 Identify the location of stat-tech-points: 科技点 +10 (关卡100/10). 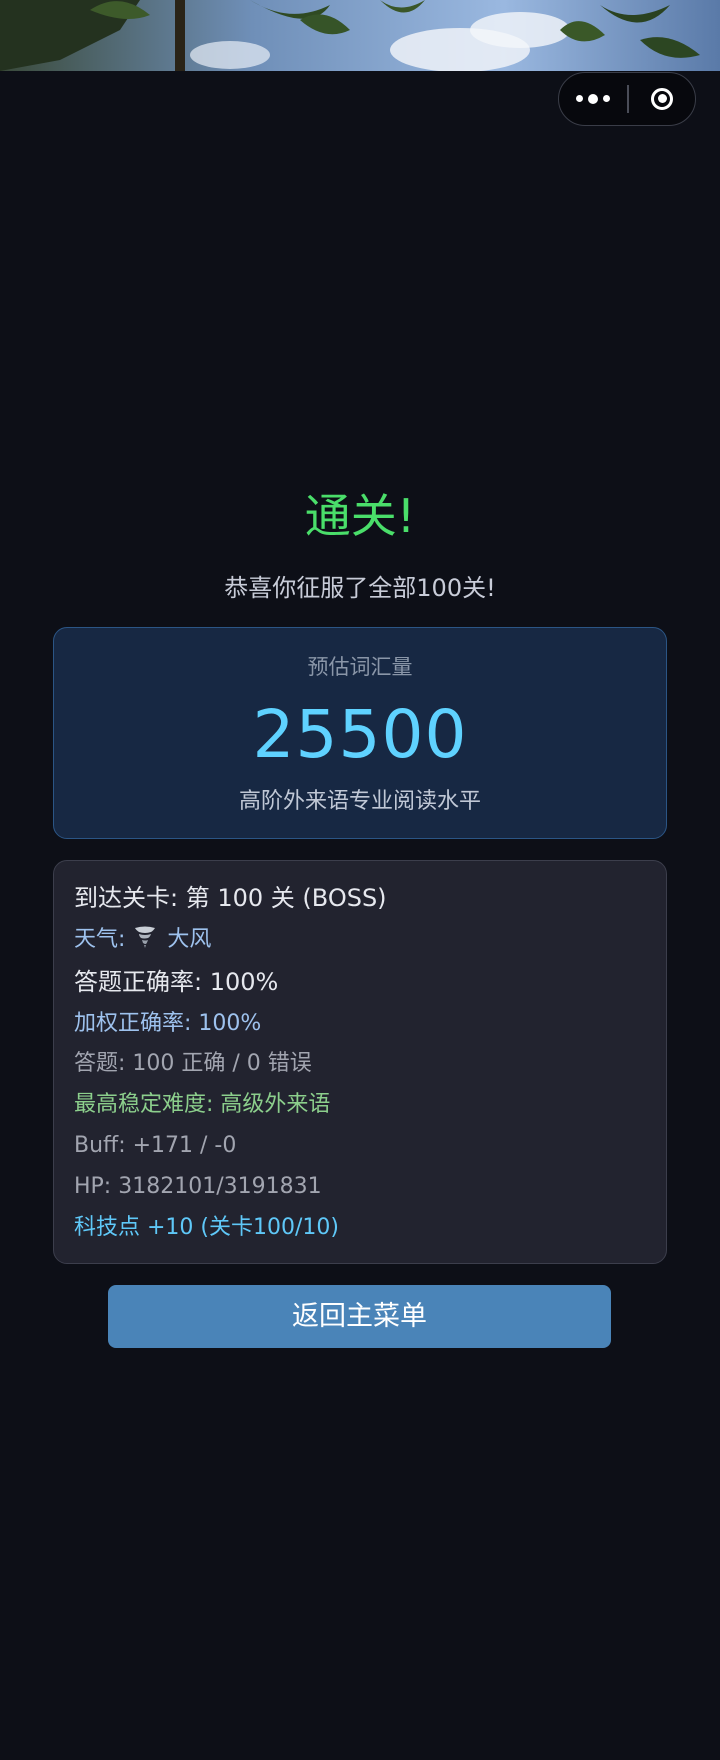
(206, 1227).